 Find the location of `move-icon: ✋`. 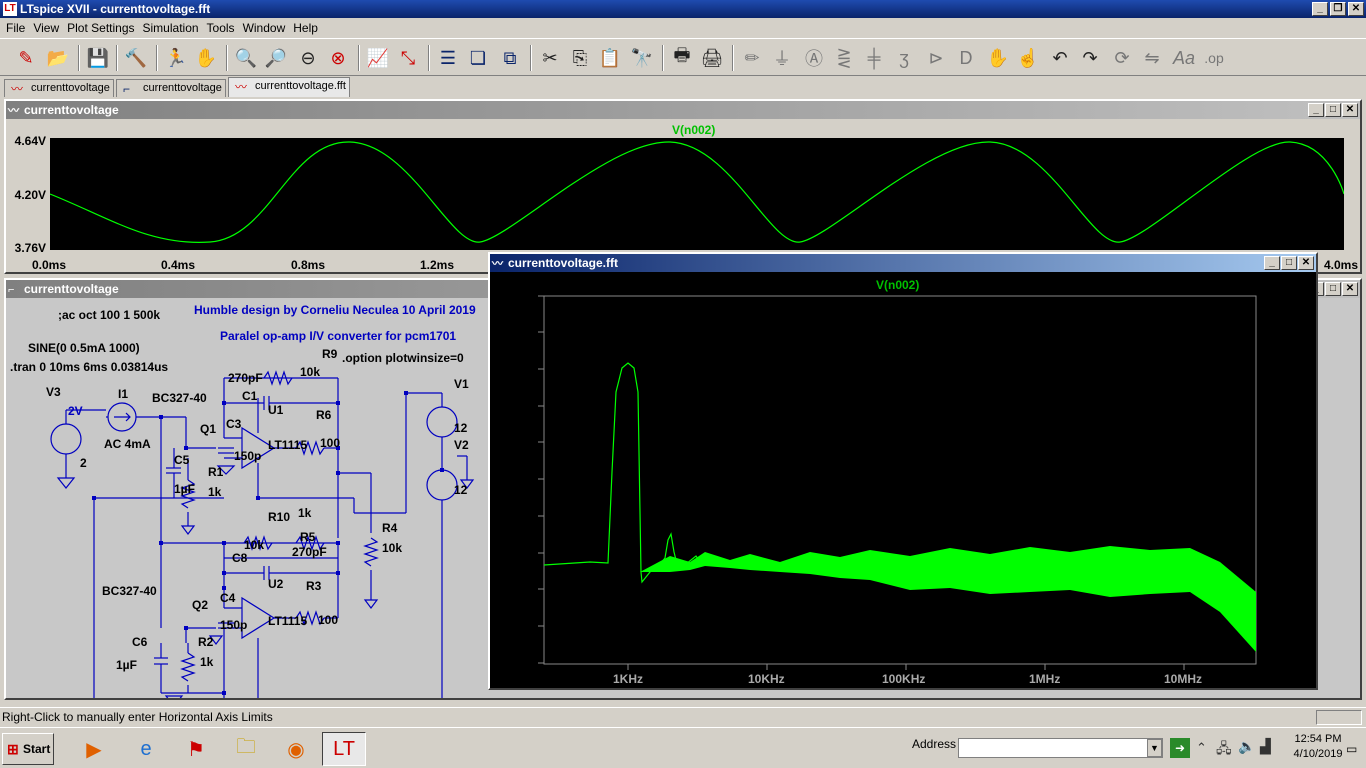

move-icon: ✋ is located at coordinates (998, 58).